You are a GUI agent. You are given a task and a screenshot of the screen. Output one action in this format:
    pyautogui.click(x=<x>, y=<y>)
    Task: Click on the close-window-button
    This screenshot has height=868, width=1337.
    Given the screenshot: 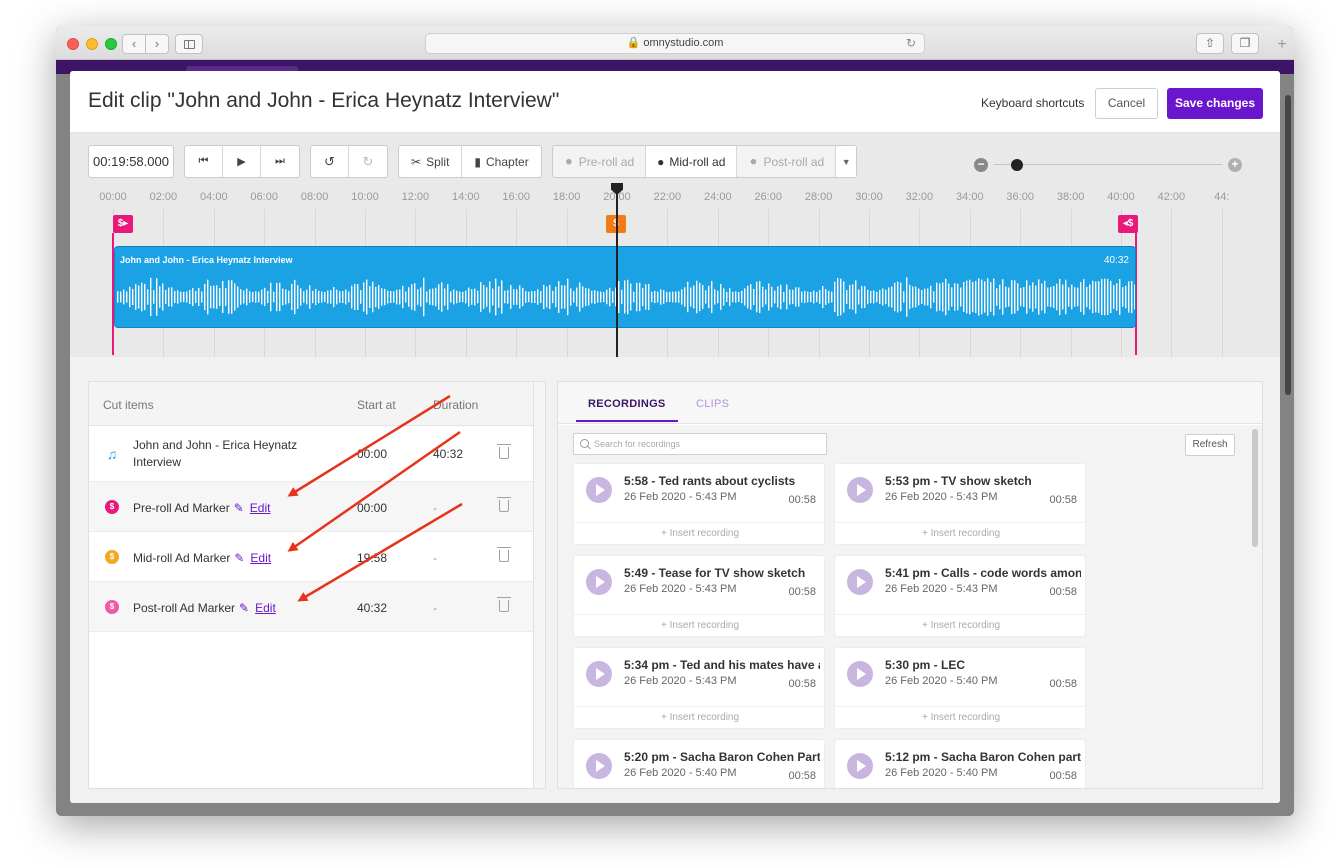 What is the action you would take?
    pyautogui.click(x=73, y=44)
    